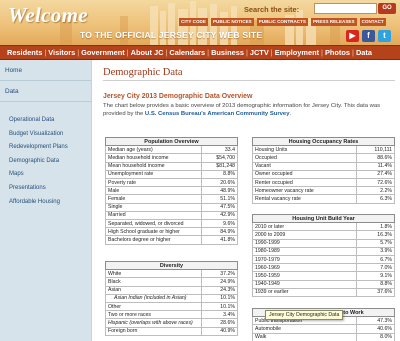 The height and width of the screenshot is (341, 400). Describe the element at coordinates (219, 158) in the screenshot. I see `row-value: $54,700` at that location.